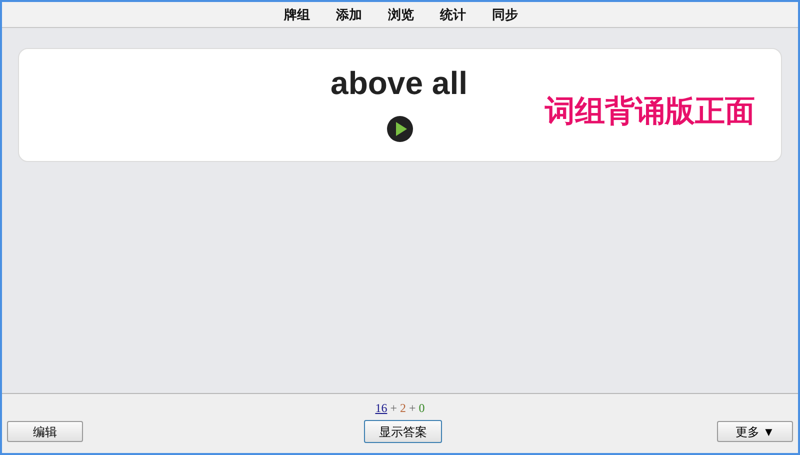 This screenshot has height=455, width=800. What do you see at coordinates (421, 408) in the screenshot?
I see `due-count: 0` at bounding box center [421, 408].